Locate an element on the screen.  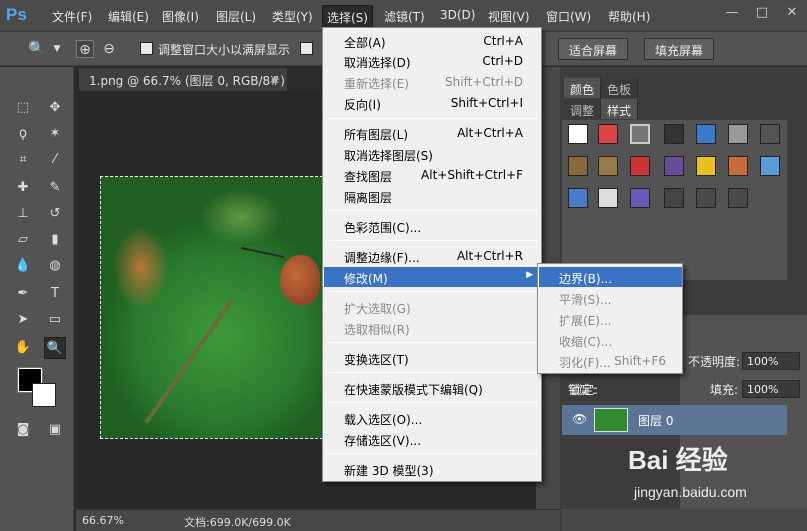
maximize-icon: □ is located at coordinates (762, 13).